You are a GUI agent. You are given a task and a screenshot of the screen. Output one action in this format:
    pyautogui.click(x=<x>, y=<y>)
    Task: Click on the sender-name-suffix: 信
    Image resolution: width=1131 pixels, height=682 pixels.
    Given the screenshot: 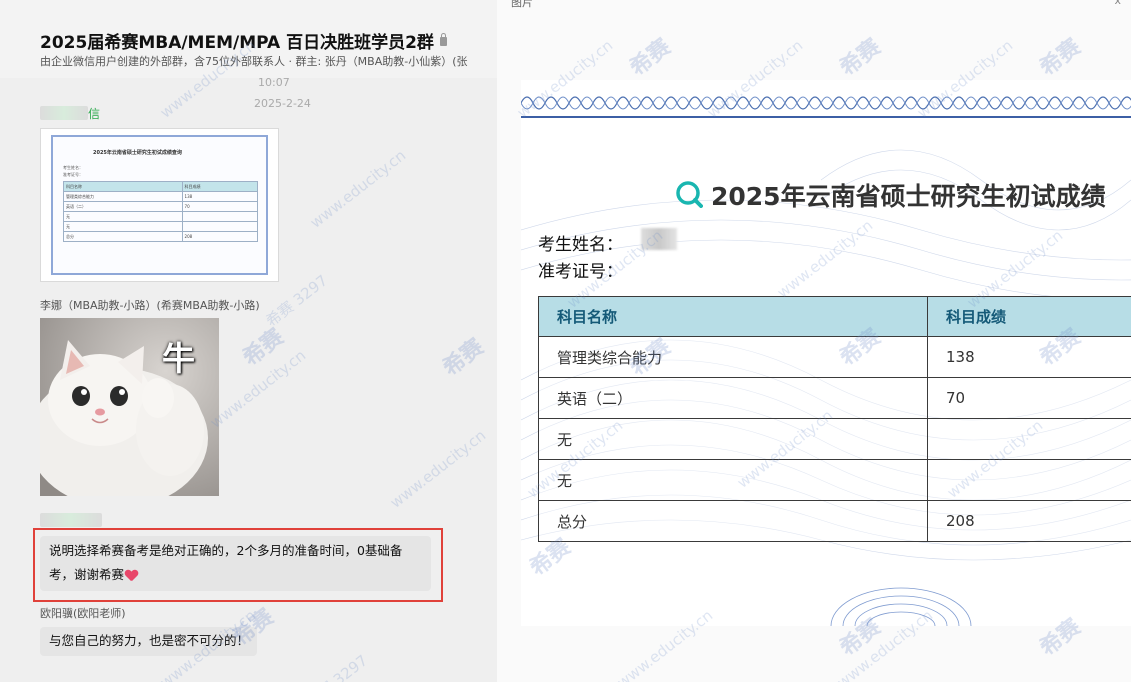 What is the action you would take?
    pyautogui.click(x=94, y=114)
    